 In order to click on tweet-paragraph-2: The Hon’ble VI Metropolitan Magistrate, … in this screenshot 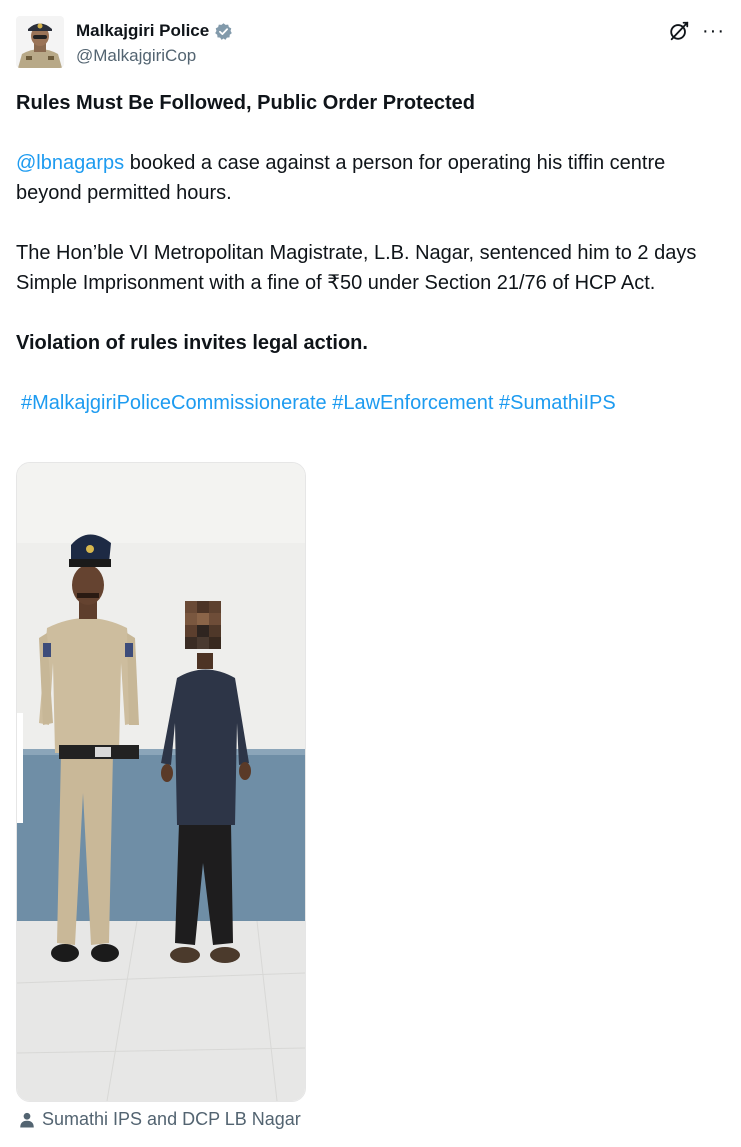, I will do `click(356, 268)`.